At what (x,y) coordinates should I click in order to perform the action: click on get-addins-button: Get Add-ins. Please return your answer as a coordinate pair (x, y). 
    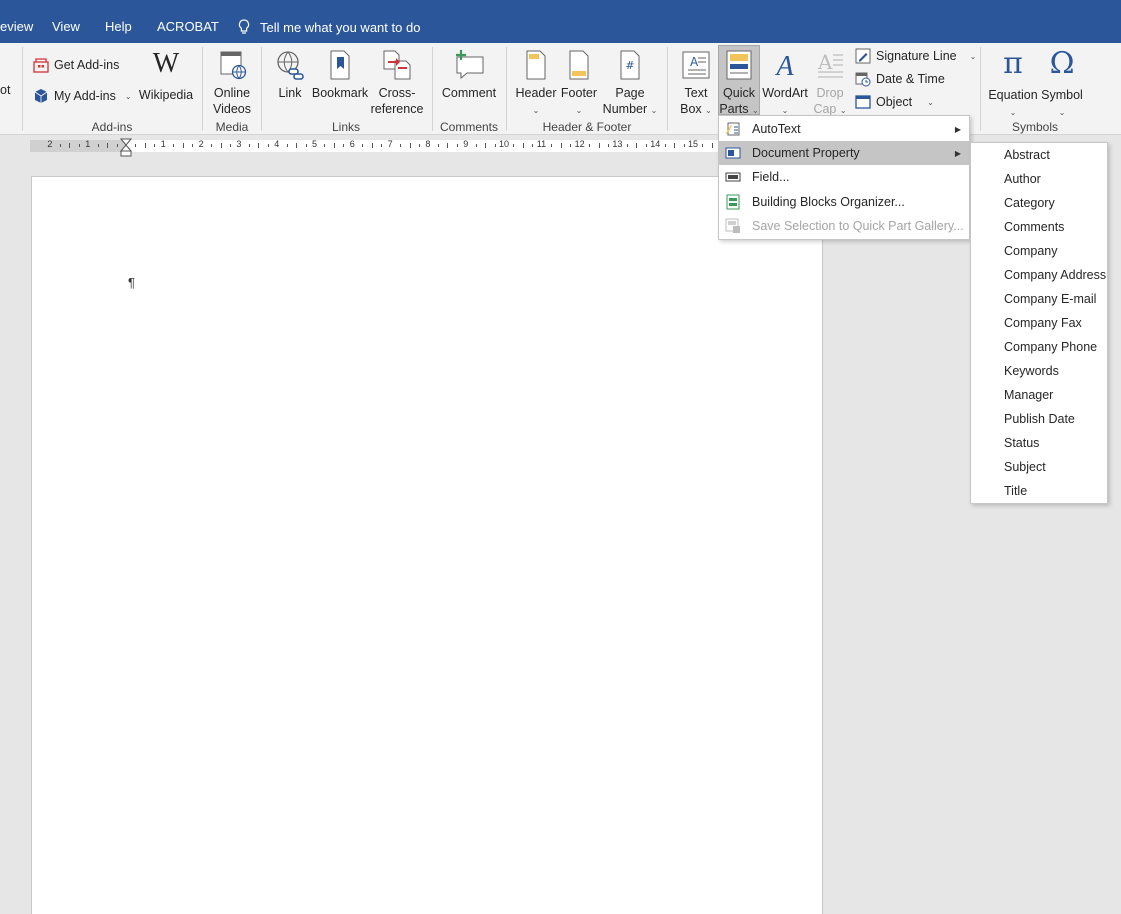
    Looking at the image, I should click on (76, 65).